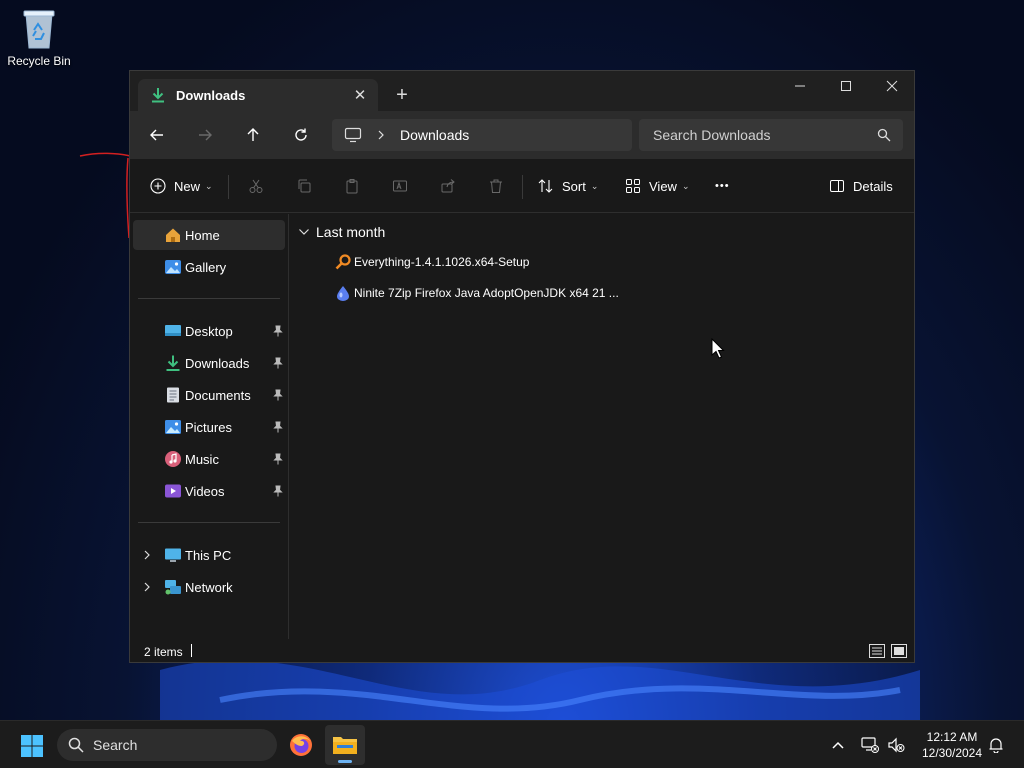 The width and height of the screenshot is (1024, 768). I want to click on copy-icon, so click(304, 186).